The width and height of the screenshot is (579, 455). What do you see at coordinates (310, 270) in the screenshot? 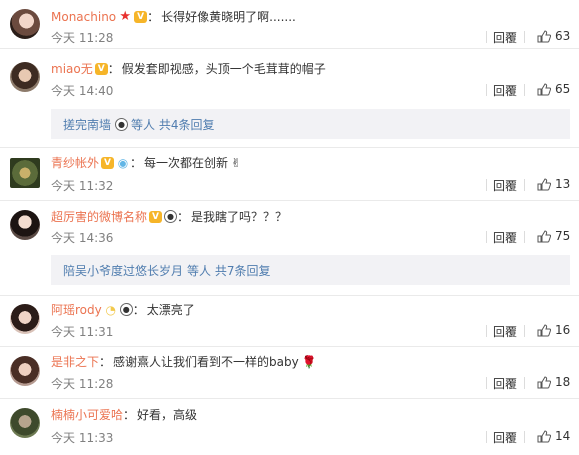
I see `sub-reply-summary: 陪吴小爷度过悠长岁月 等人 共7条回复` at bounding box center [310, 270].